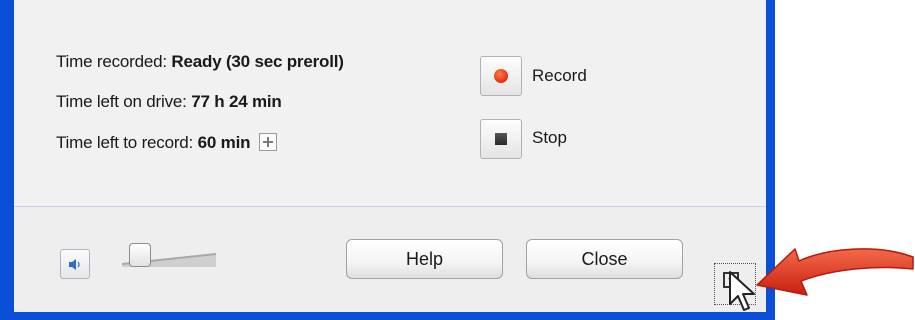  I want to click on mouse-cursor-icon, so click(742, 291).